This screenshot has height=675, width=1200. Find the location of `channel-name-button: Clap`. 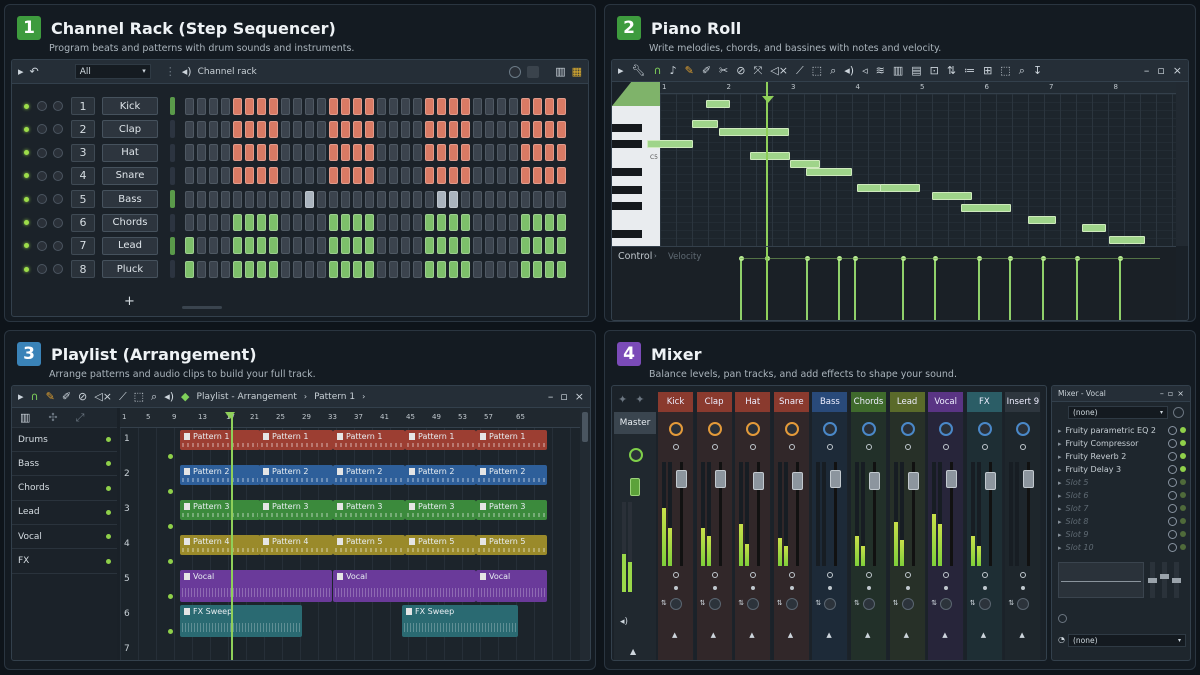

channel-name-button: Clap is located at coordinates (130, 129).